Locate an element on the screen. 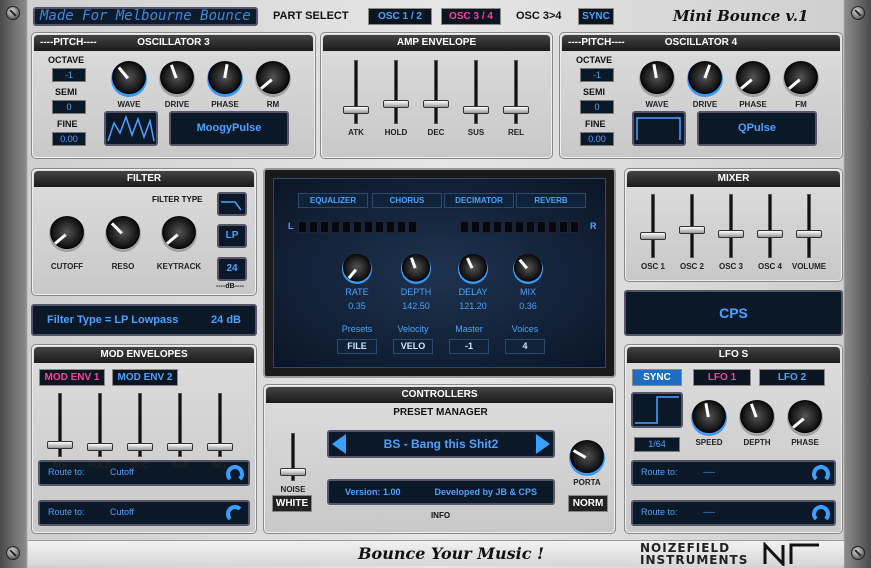  mod-route2: Route to: Cutoff is located at coordinates (144, 513).